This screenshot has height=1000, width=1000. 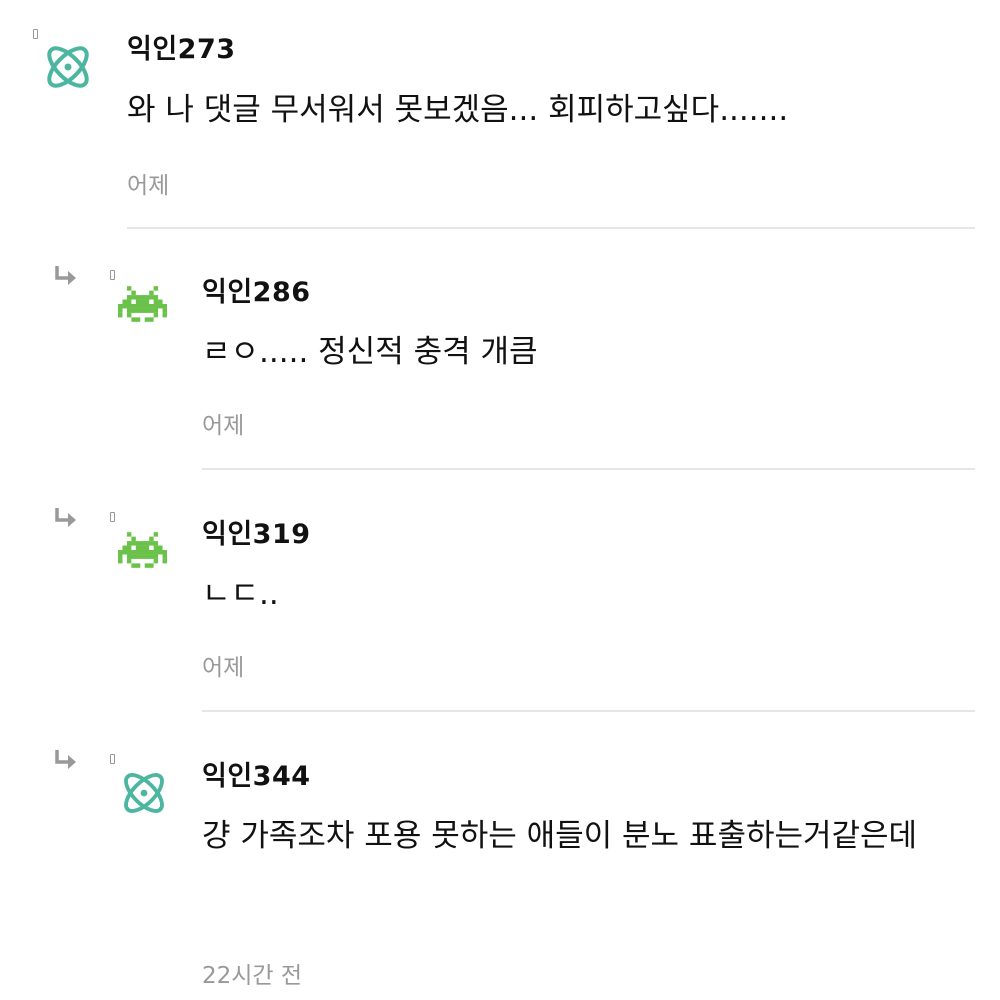 What do you see at coordinates (256, 531) in the screenshot?
I see `comment-author: 익인319` at bounding box center [256, 531].